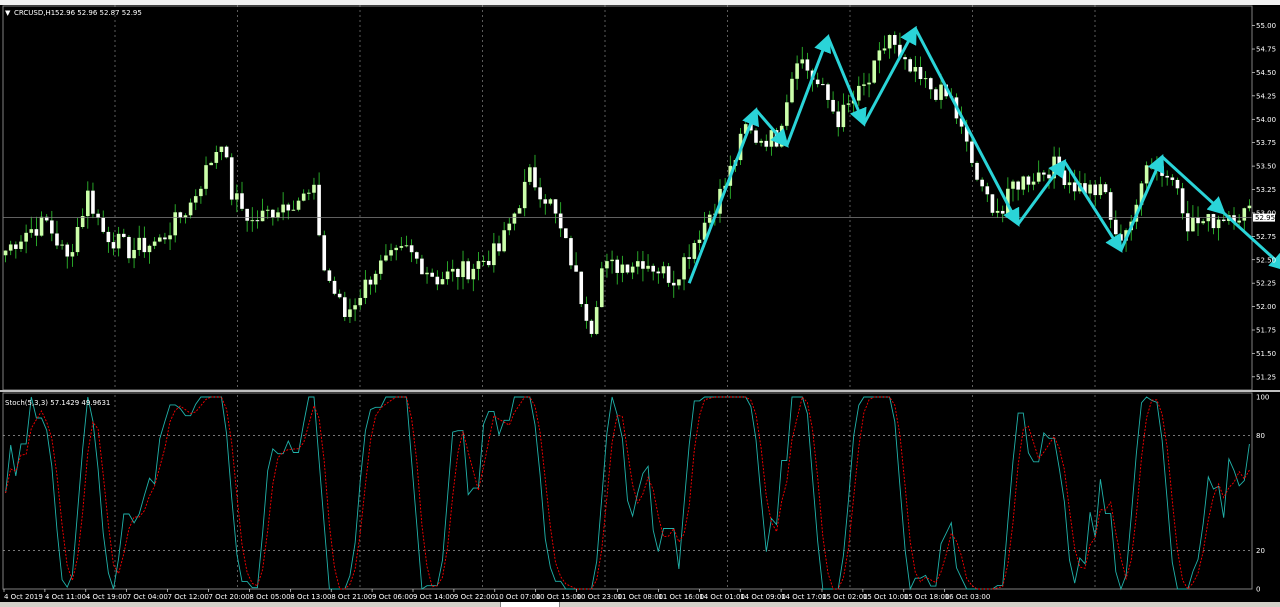 The width and height of the screenshot is (1280, 607). I want to click on header-marker: ▼, so click(8, 13).